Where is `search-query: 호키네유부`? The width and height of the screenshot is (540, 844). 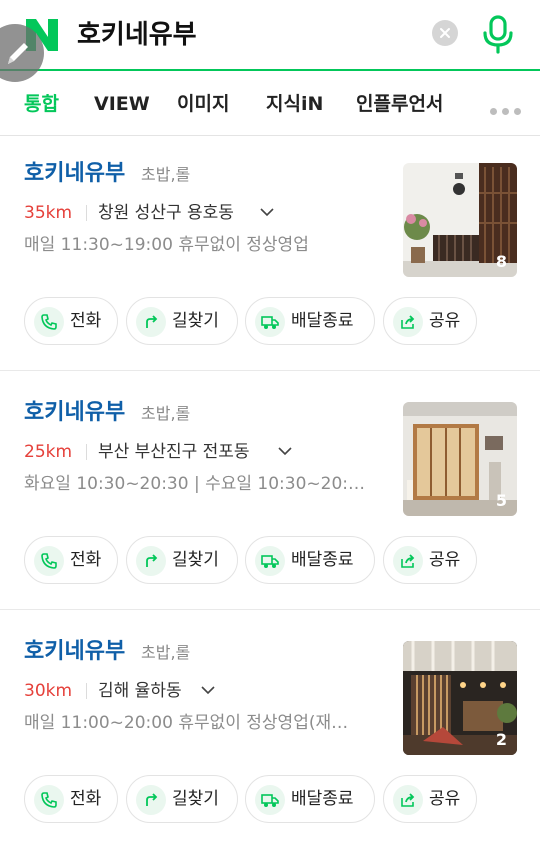
search-query: 호키네유부 is located at coordinates (137, 35).